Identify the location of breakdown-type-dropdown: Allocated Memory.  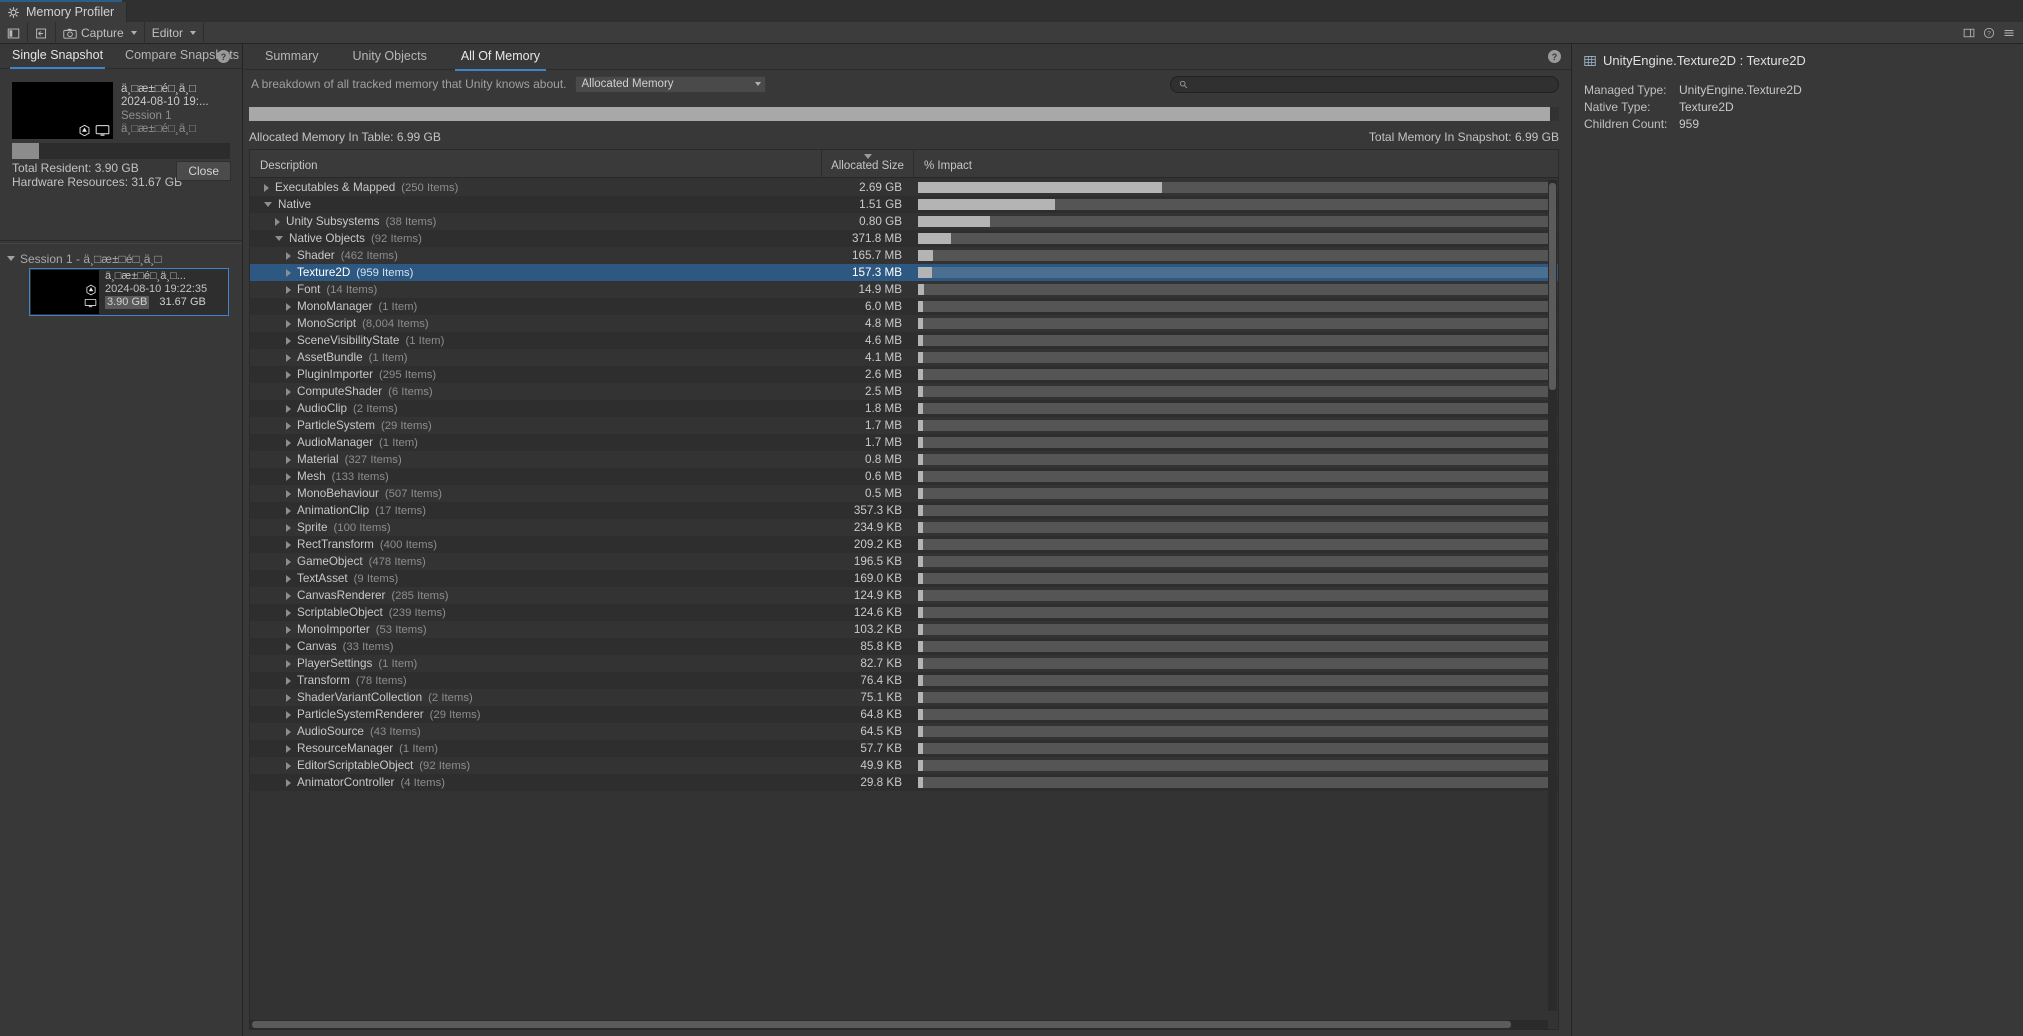
(670, 84).